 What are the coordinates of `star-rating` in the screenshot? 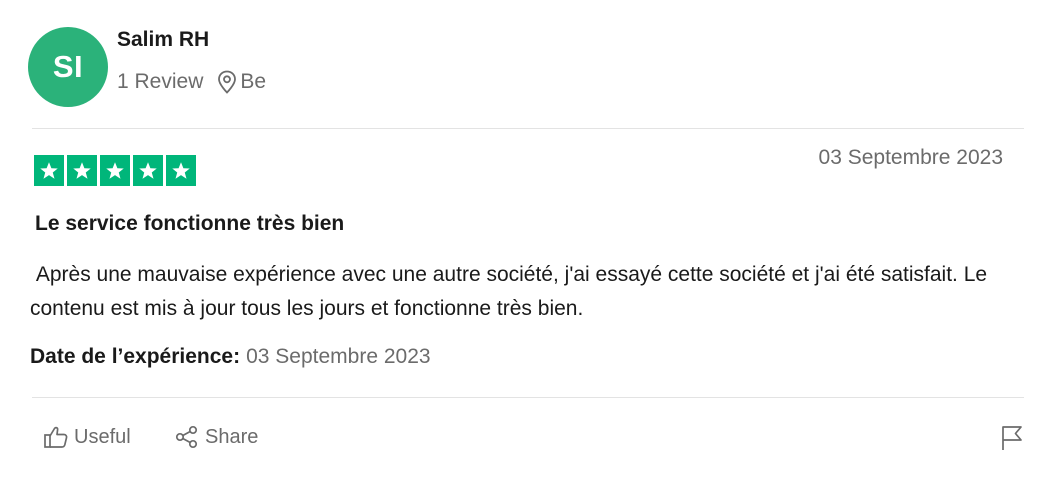 It's located at (115, 170).